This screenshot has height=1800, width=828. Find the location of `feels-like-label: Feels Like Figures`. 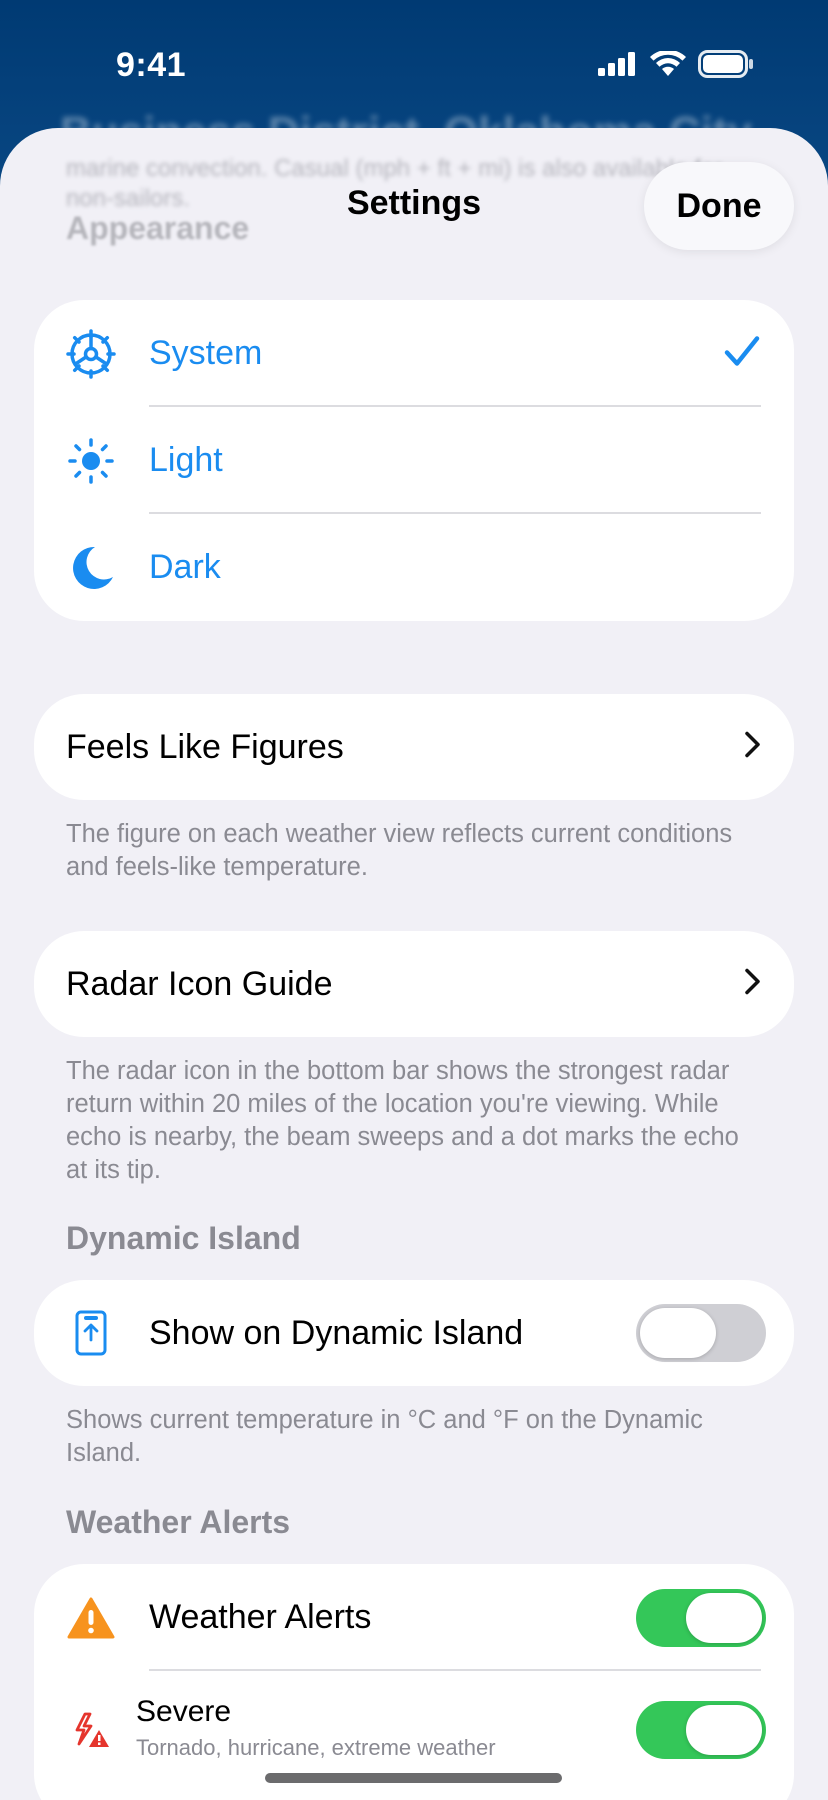

feels-like-label: Feels Like Figures is located at coordinates (205, 746).